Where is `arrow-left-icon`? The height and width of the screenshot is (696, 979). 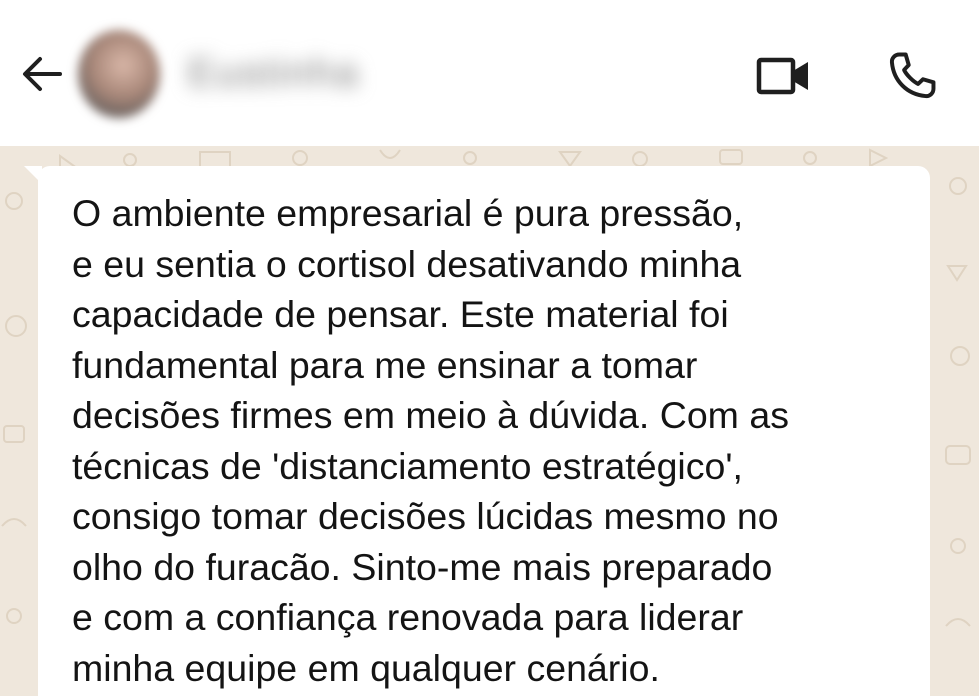 arrow-left-icon is located at coordinates (42, 74).